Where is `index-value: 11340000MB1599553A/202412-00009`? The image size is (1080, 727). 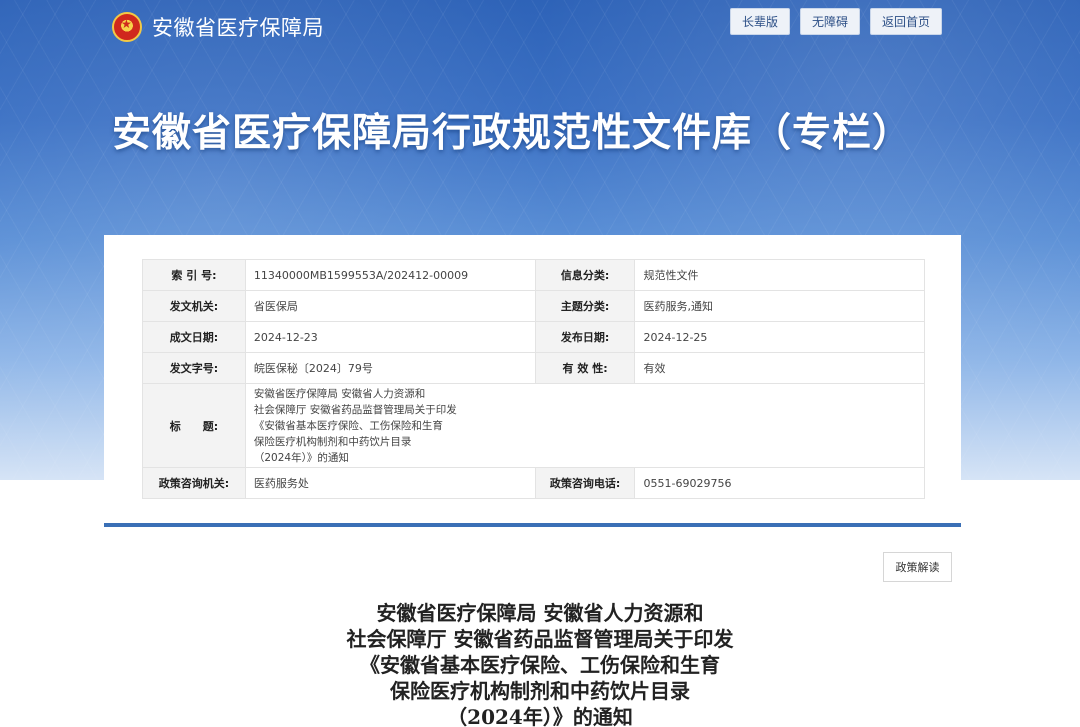
index-value: 11340000MB1599553A/202412-00009 is located at coordinates (390, 275).